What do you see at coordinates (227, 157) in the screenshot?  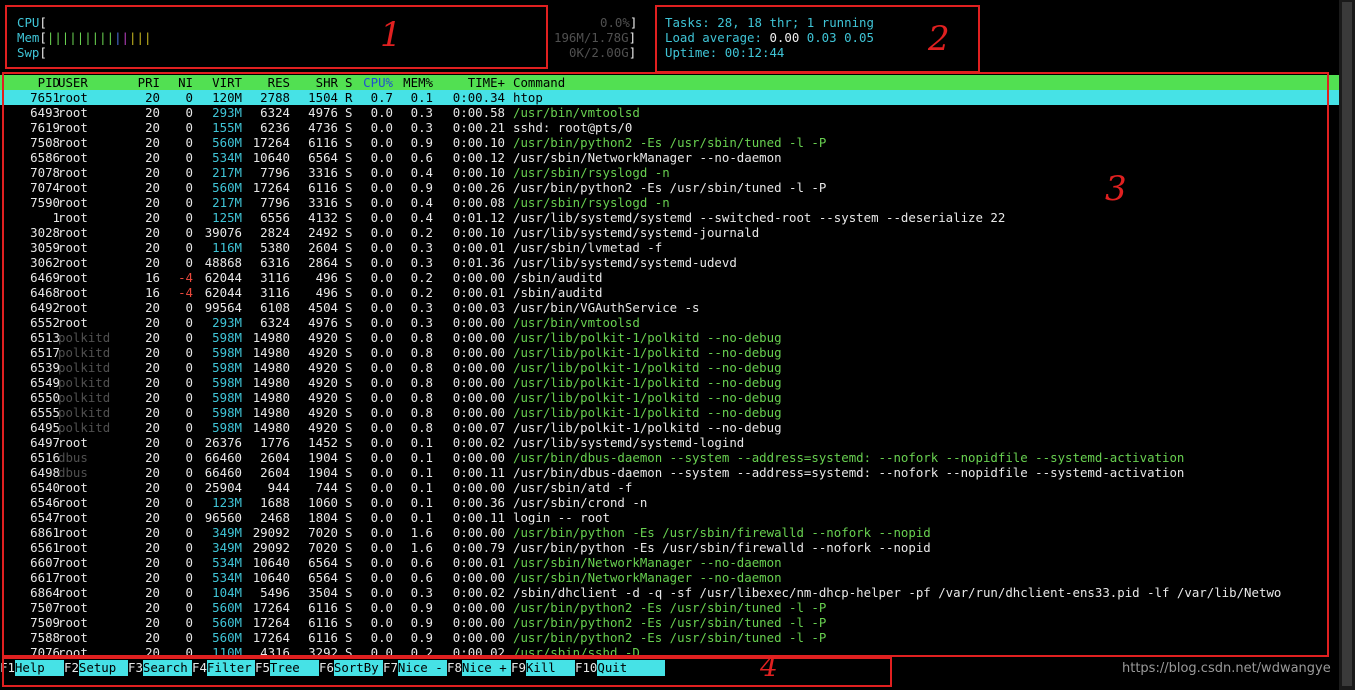 I see `process-virt: 534M` at bounding box center [227, 157].